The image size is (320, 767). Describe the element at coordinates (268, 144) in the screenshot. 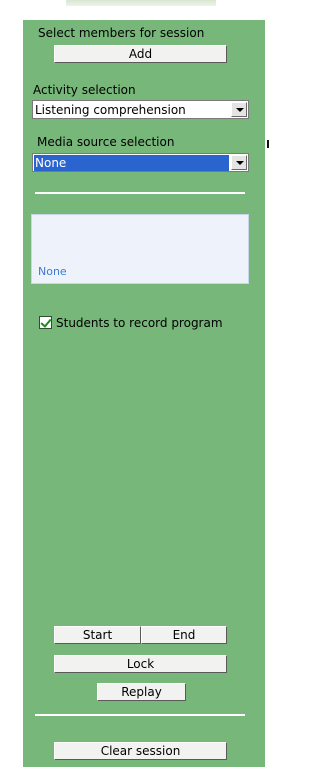

I see `edge-marker` at that location.